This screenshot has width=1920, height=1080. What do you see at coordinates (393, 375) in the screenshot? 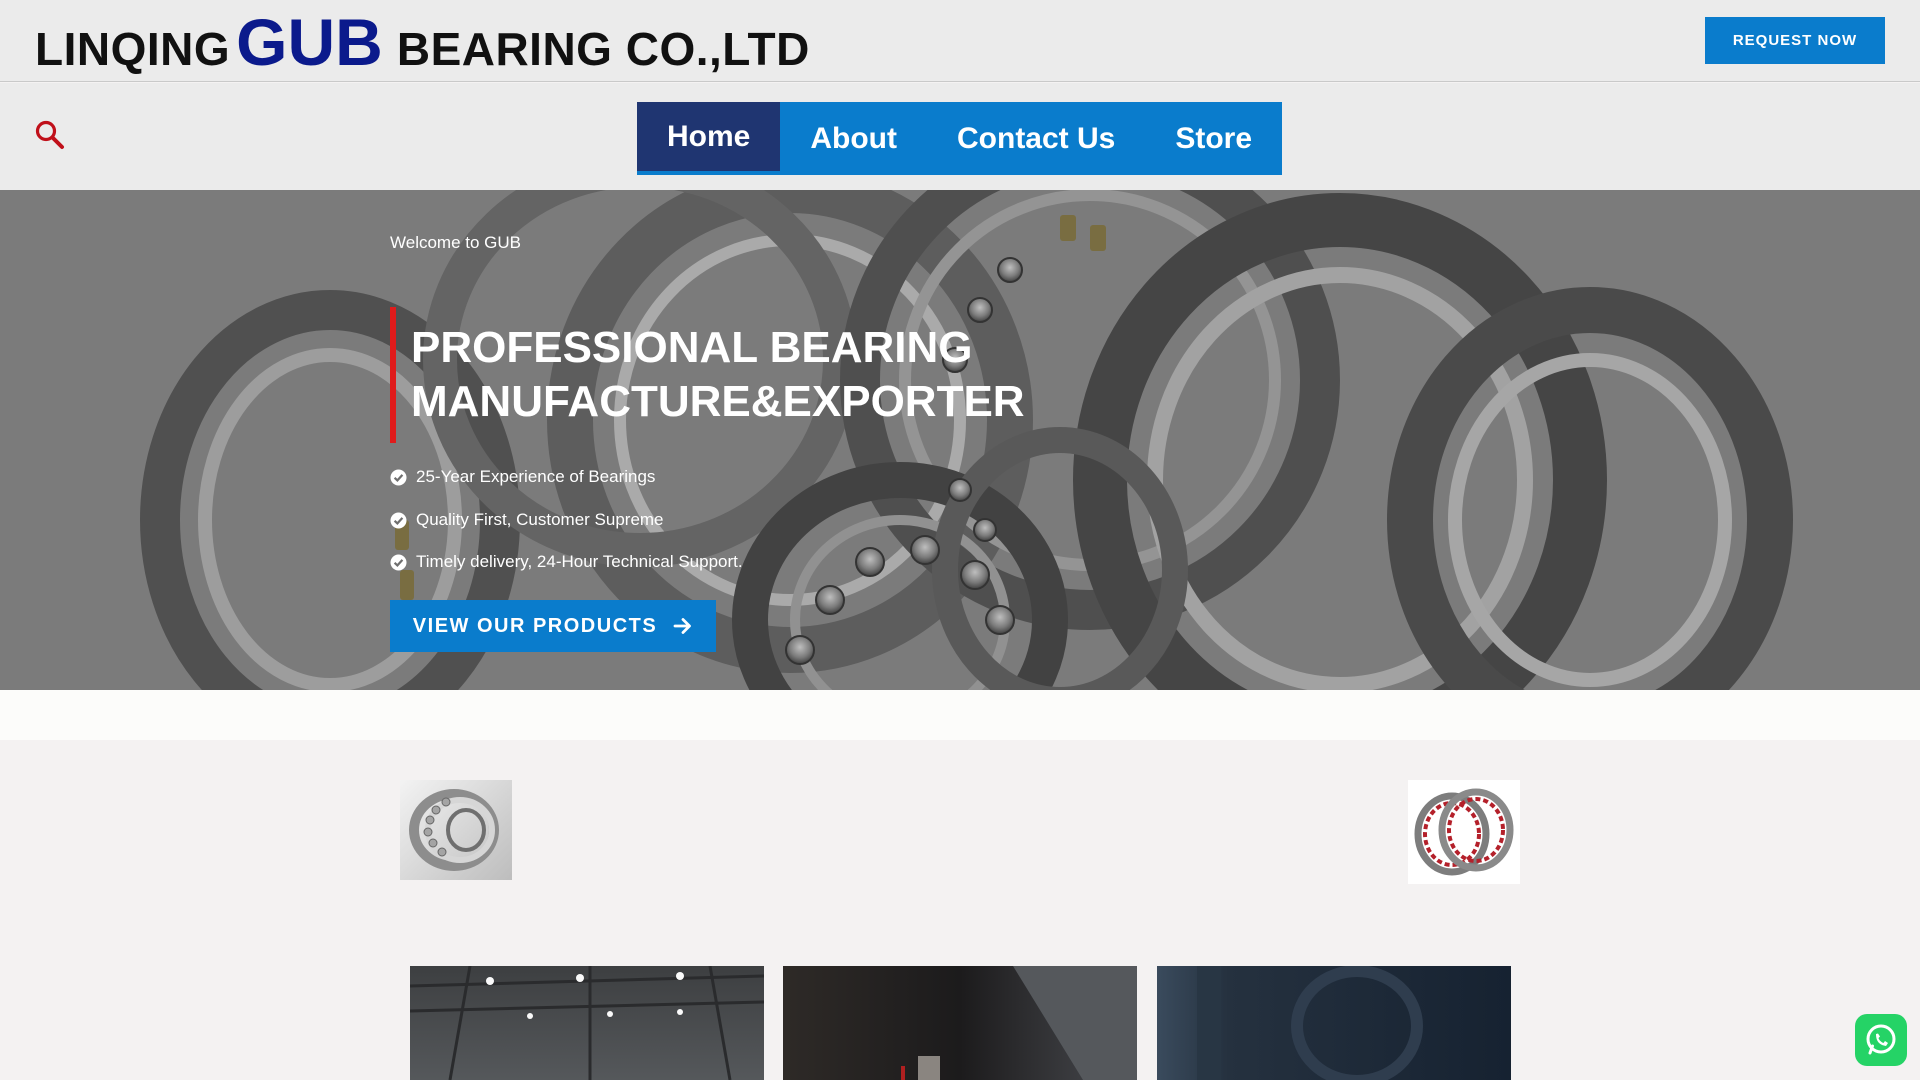
I see `headline-accent-bar` at bounding box center [393, 375].